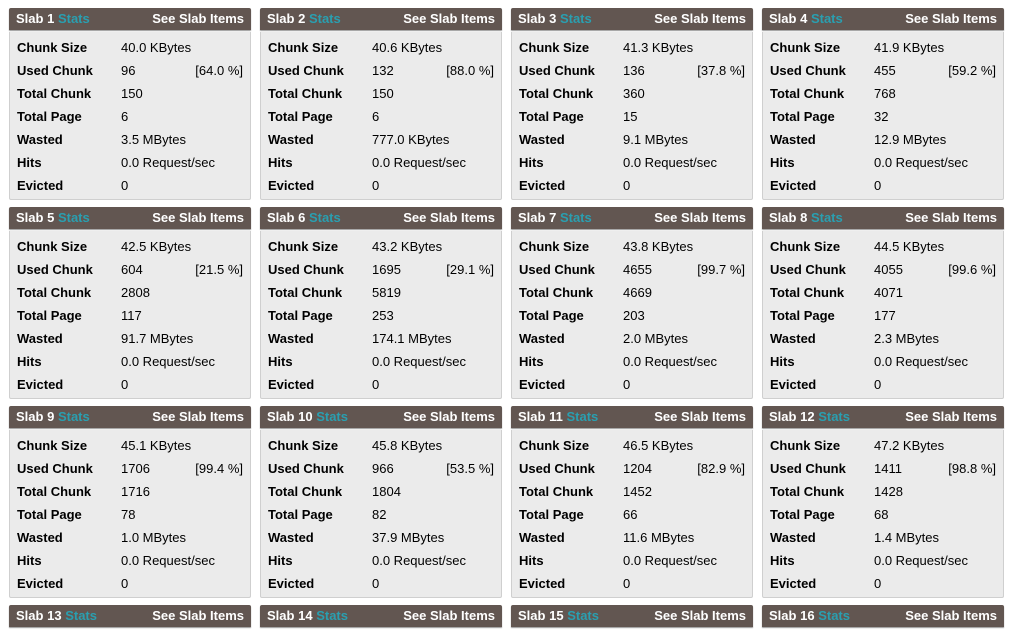 The height and width of the screenshot is (641, 1009). I want to click on row-total-page: Total Page 66, so click(632, 514).